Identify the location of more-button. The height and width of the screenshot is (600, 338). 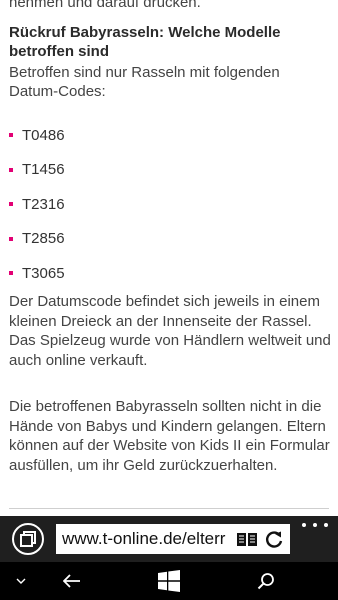
(315, 525).